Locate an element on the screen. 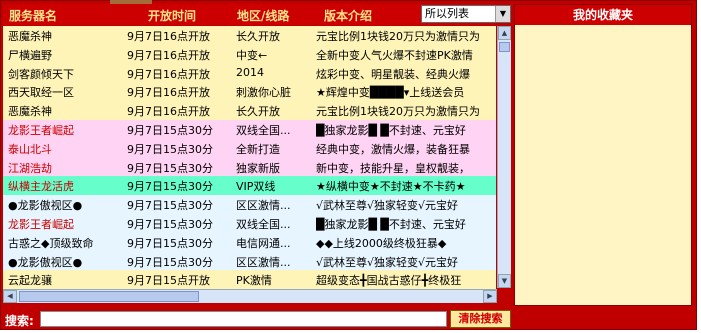 Image resolution: width=701 pixels, height=333 pixels. table-row: 尸横遍野 9月7日16点开放 中变← 全新中变人气火爆不封速PK激情 is located at coordinates (249, 54).